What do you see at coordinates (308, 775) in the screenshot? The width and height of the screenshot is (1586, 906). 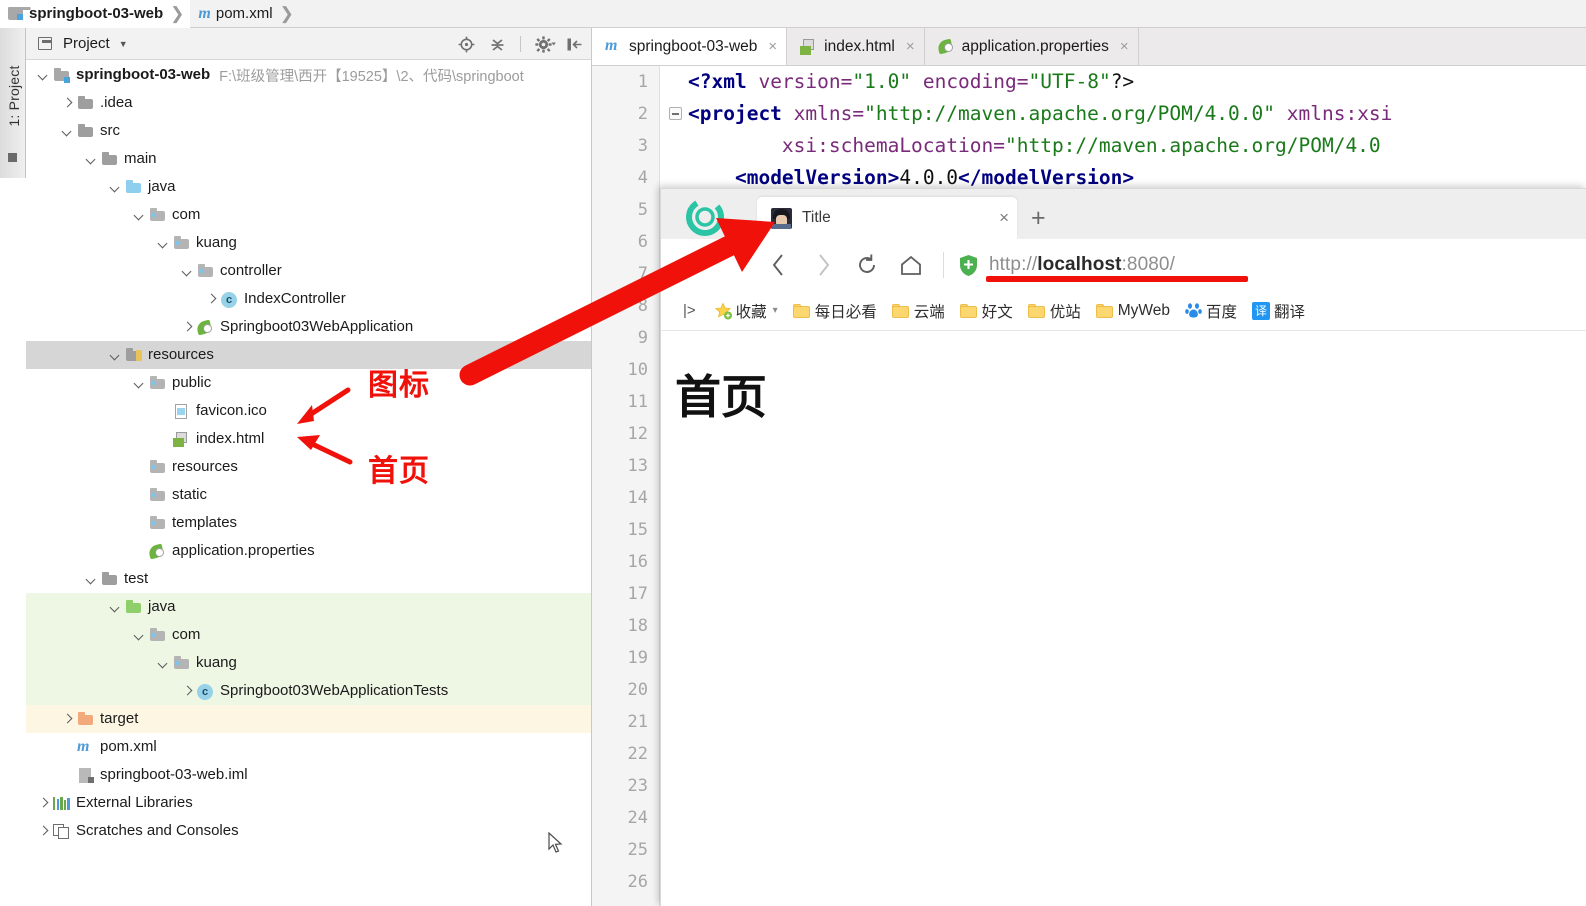 I see `tree-node: springboot-03-web.iml` at bounding box center [308, 775].